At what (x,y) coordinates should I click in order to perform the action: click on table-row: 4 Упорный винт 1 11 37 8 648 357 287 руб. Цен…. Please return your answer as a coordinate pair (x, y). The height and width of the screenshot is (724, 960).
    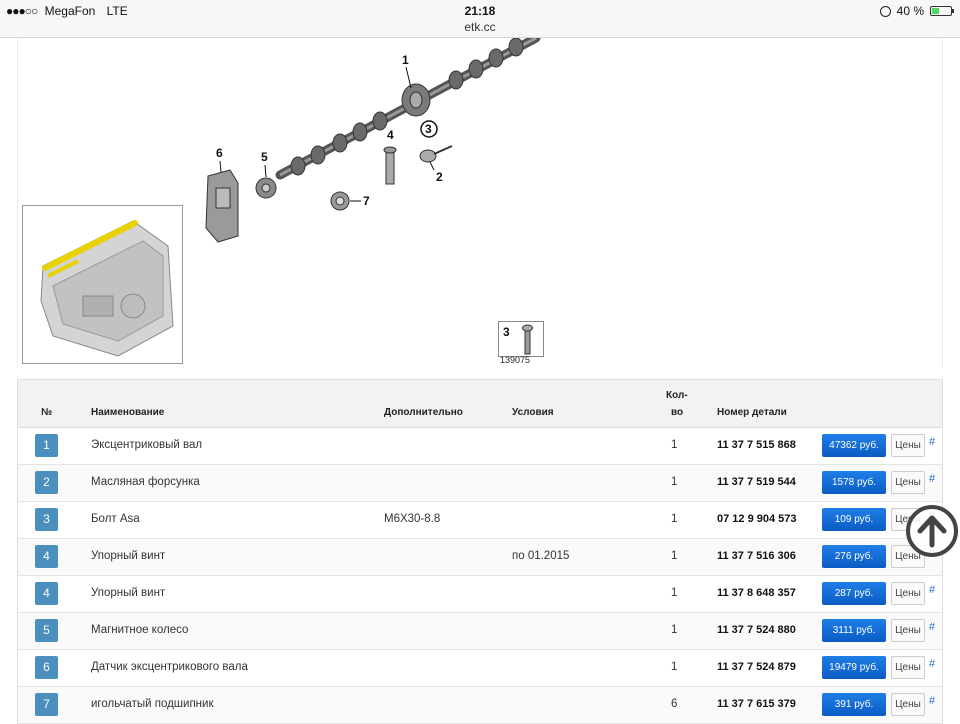
    Looking at the image, I should click on (480, 594).